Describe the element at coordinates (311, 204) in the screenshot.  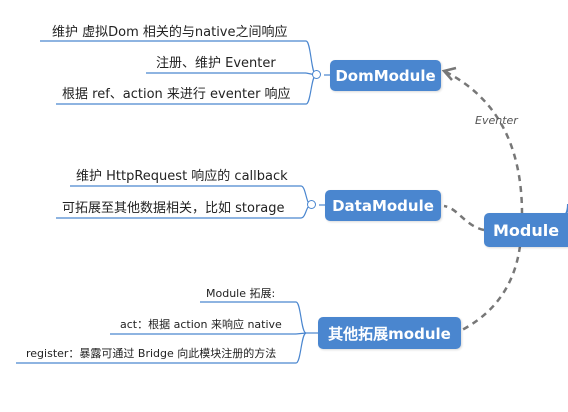
I see `data-collapse-toggle` at that location.